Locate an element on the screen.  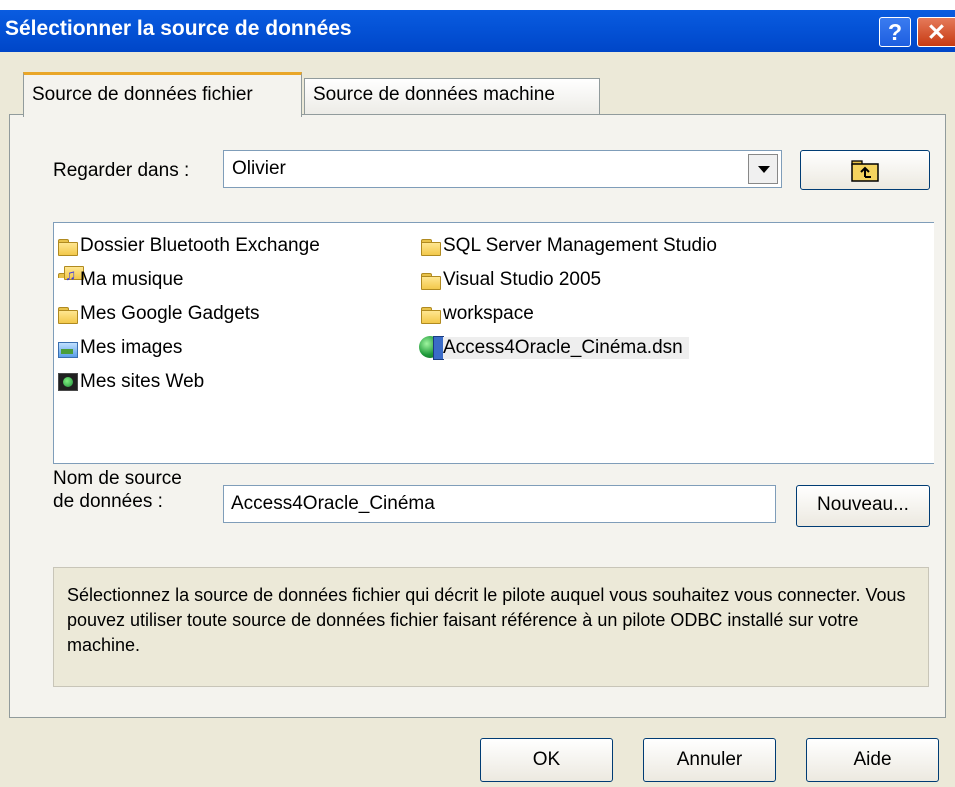
pictures-folder-icon is located at coordinates (68, 348).